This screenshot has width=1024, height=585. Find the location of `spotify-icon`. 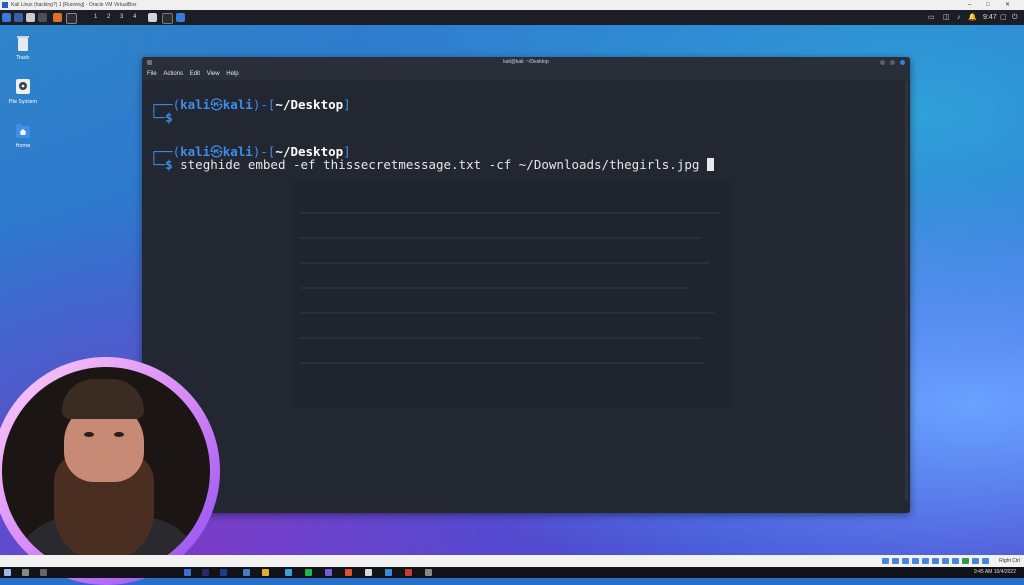

spotify-icon is located at coordinates (308, 572).